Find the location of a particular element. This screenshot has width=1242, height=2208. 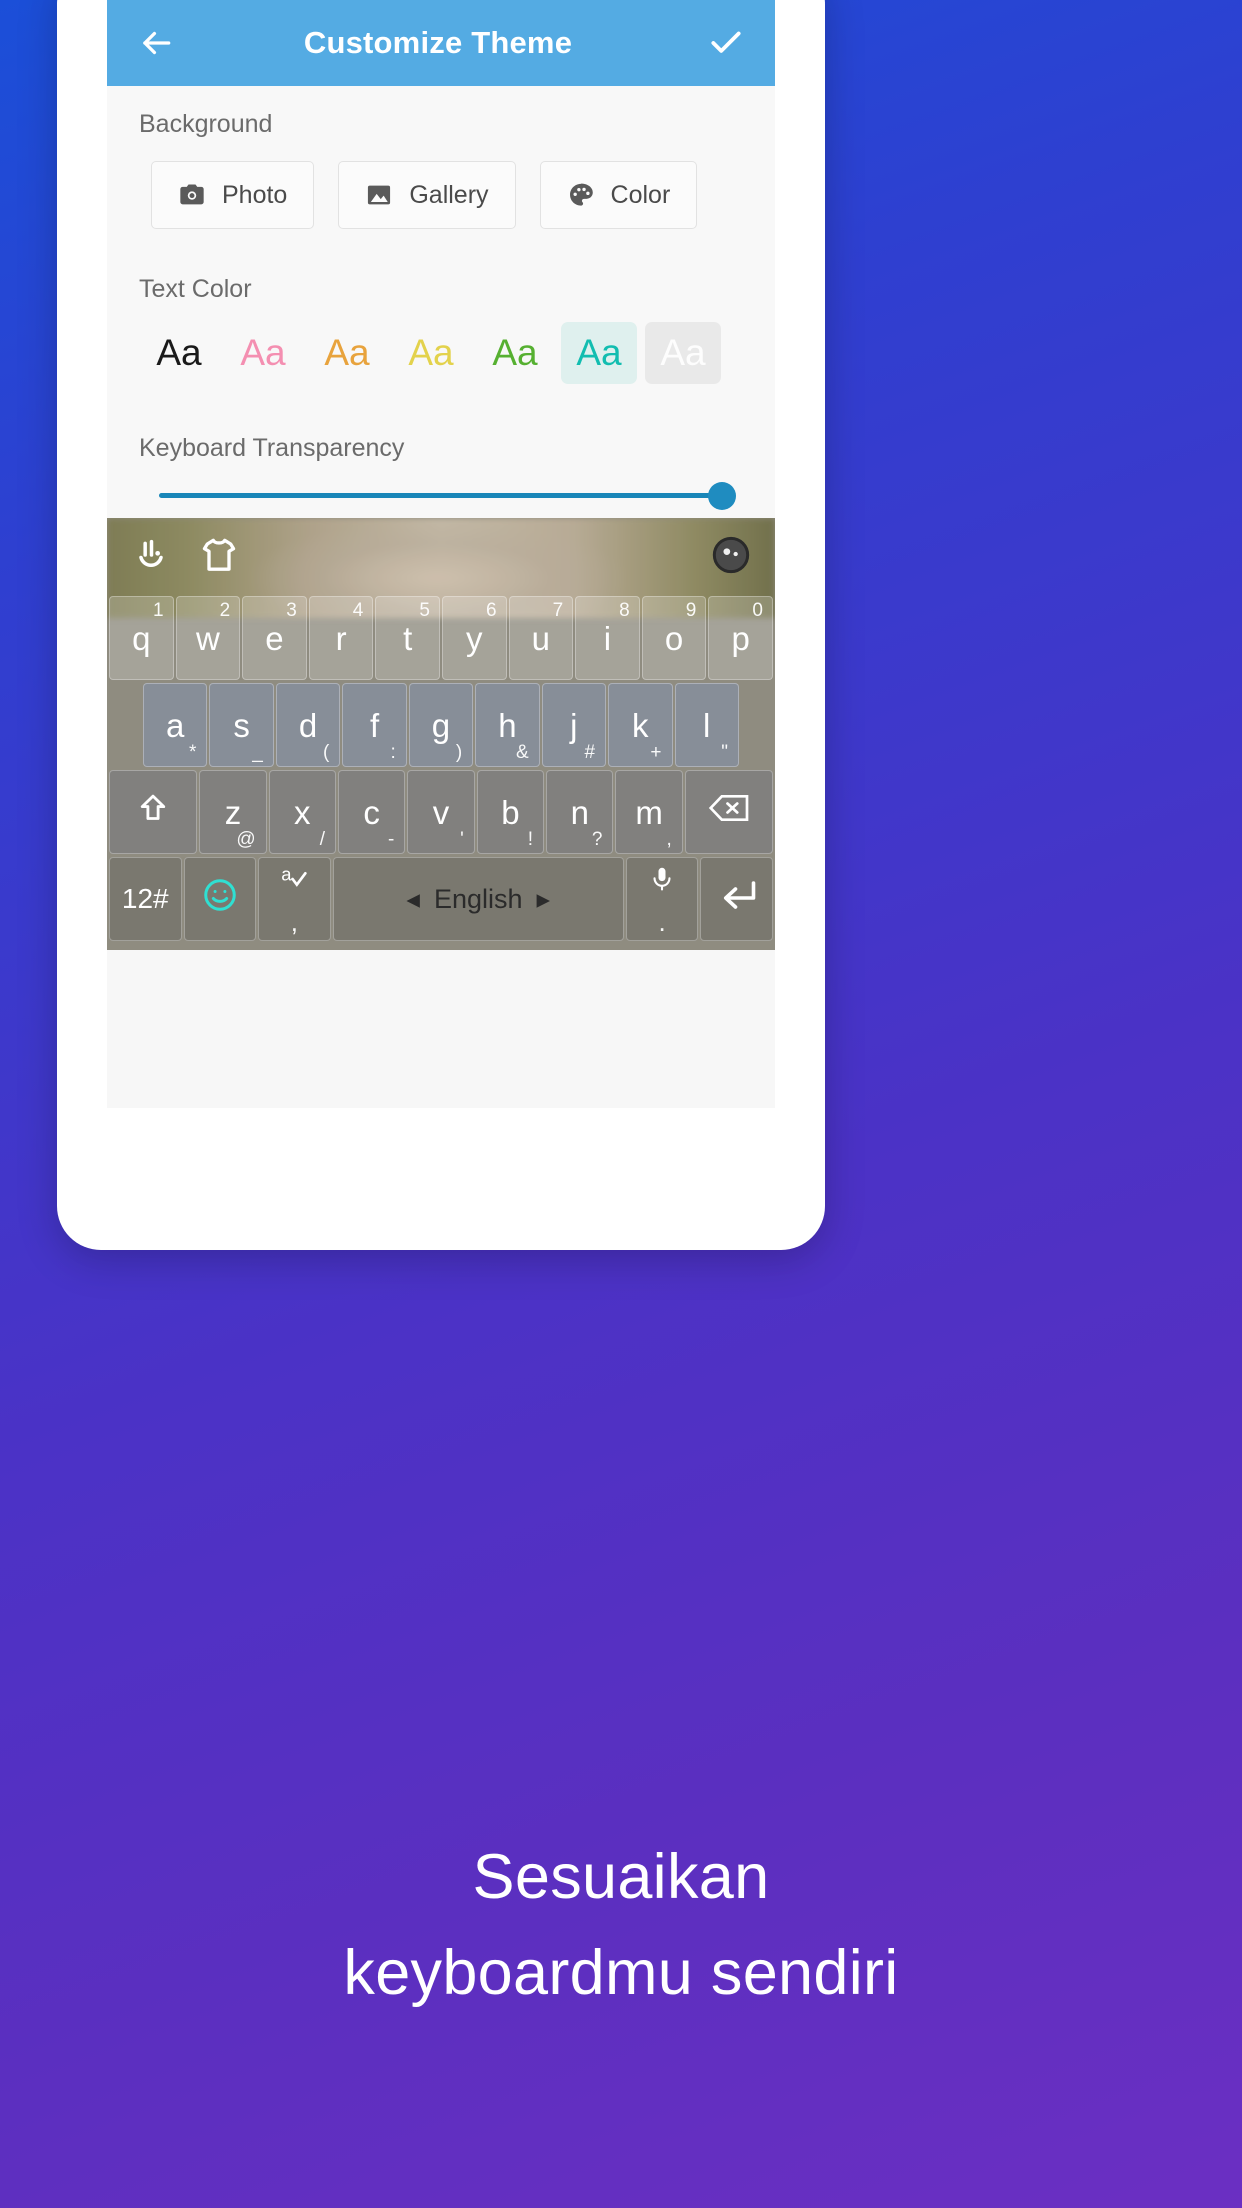

key-j: j # is located at coordinates (574, 725).